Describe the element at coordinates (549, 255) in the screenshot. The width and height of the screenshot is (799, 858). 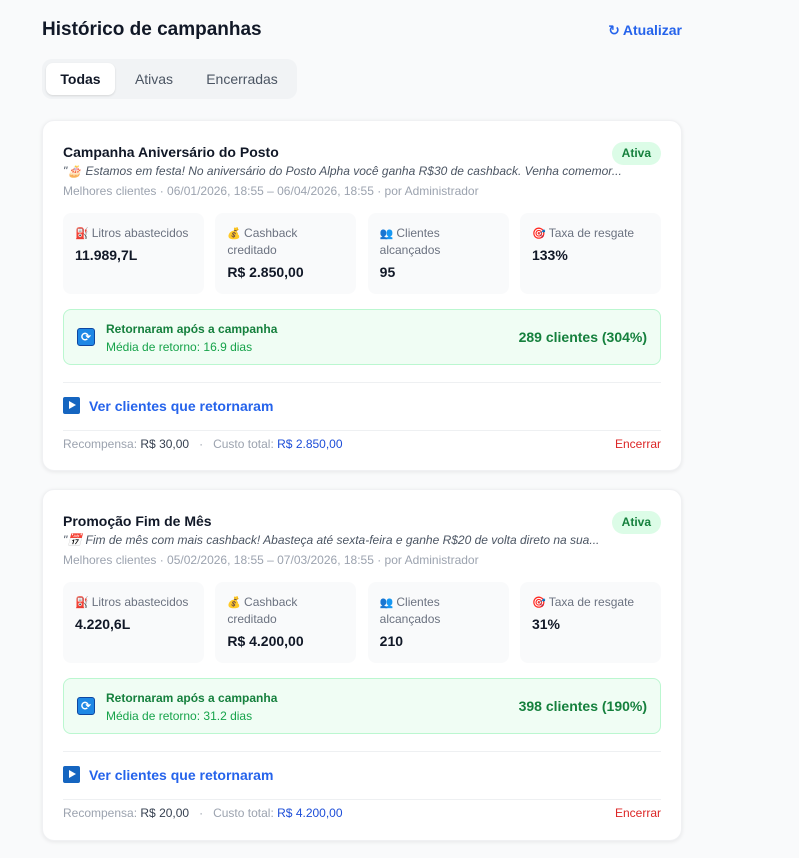
I see `stat-value: 133%` at that location.